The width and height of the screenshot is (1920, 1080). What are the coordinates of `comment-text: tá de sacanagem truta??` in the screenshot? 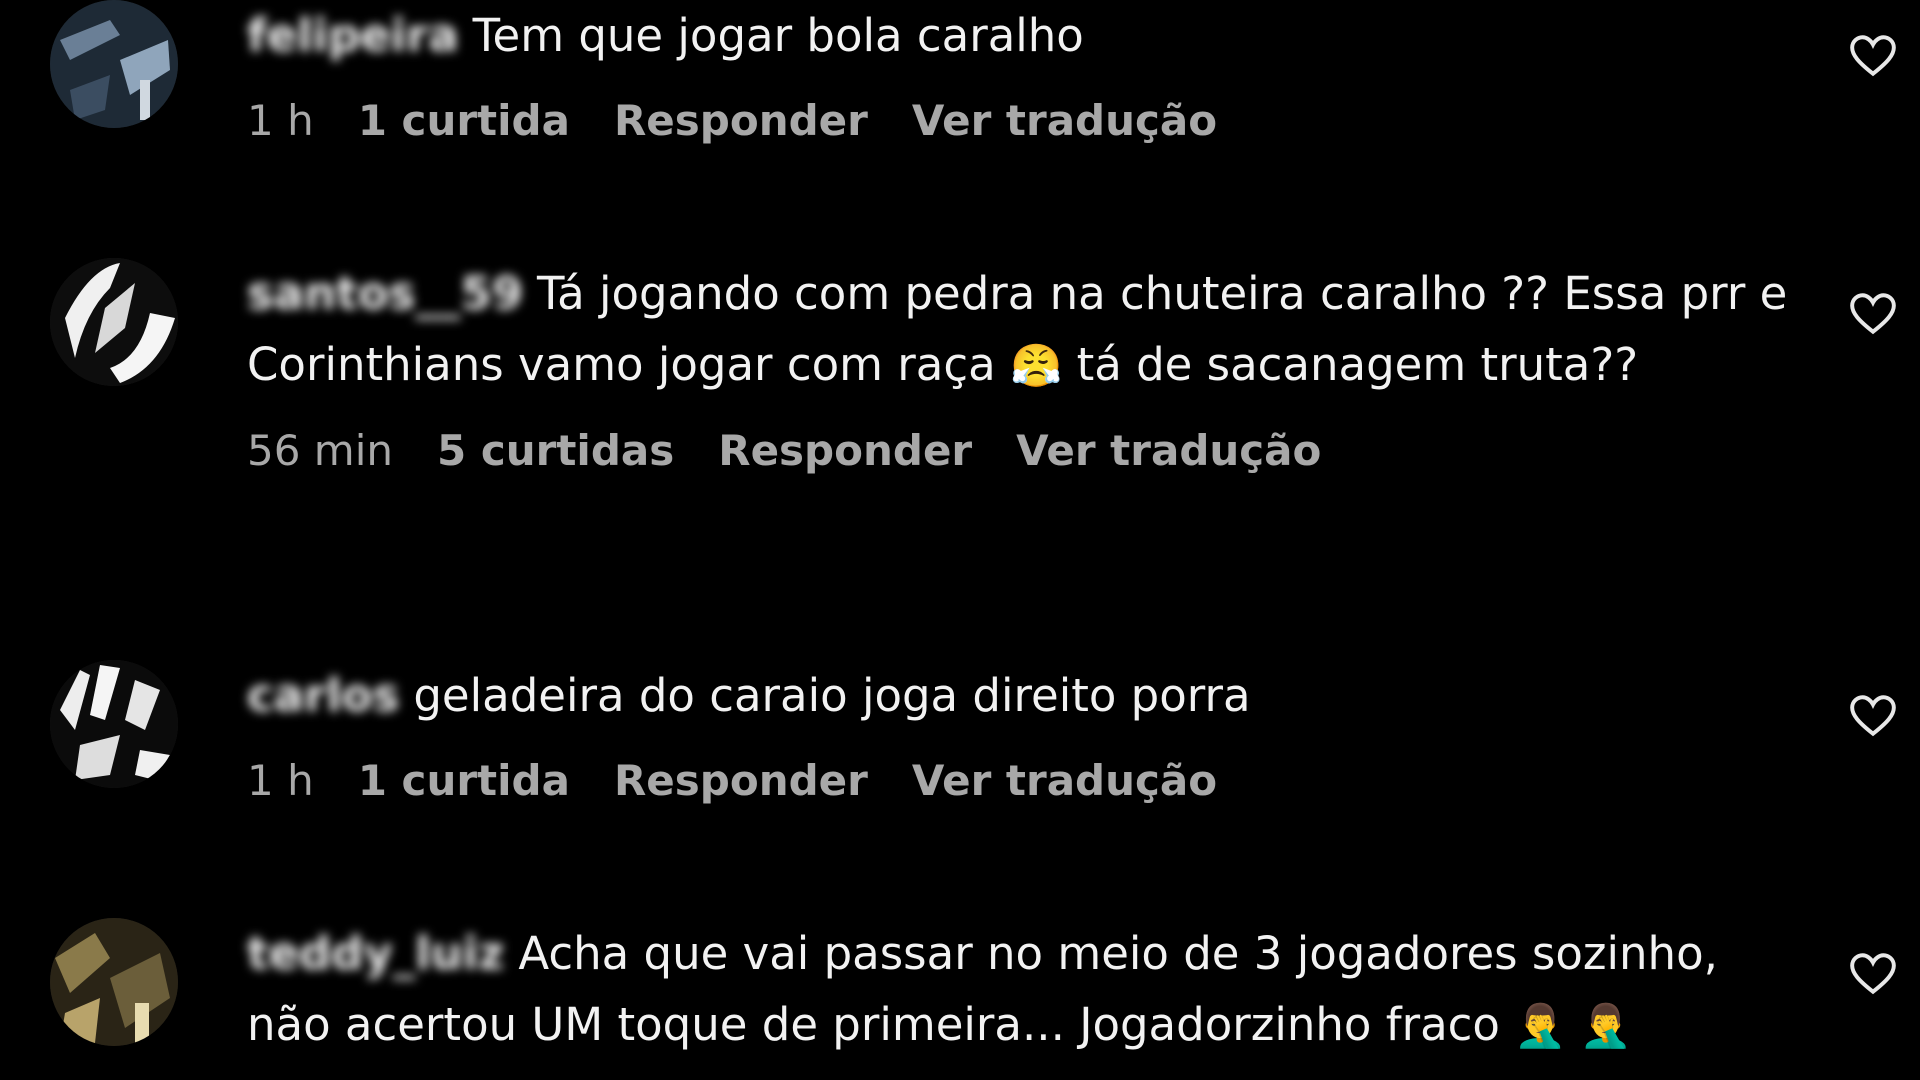 It's located at (1357, 364).